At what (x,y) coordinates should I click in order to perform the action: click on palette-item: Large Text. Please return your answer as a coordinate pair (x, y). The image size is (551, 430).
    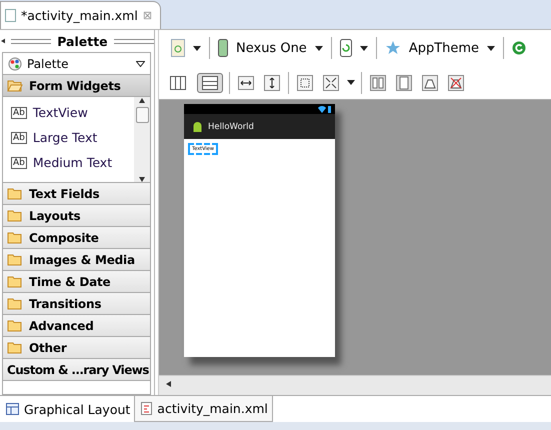
    Looking at the image, I should click on (65, 137).